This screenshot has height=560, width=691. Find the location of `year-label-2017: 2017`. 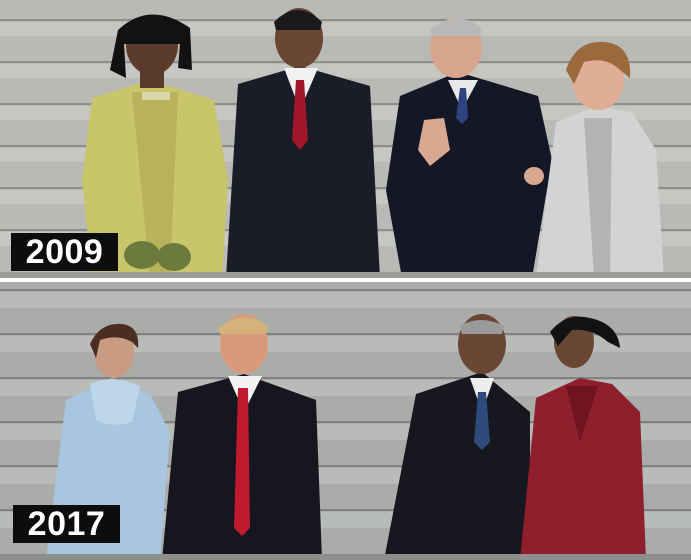

year-label-2017: 2017 is located at coordinates (66, 524).